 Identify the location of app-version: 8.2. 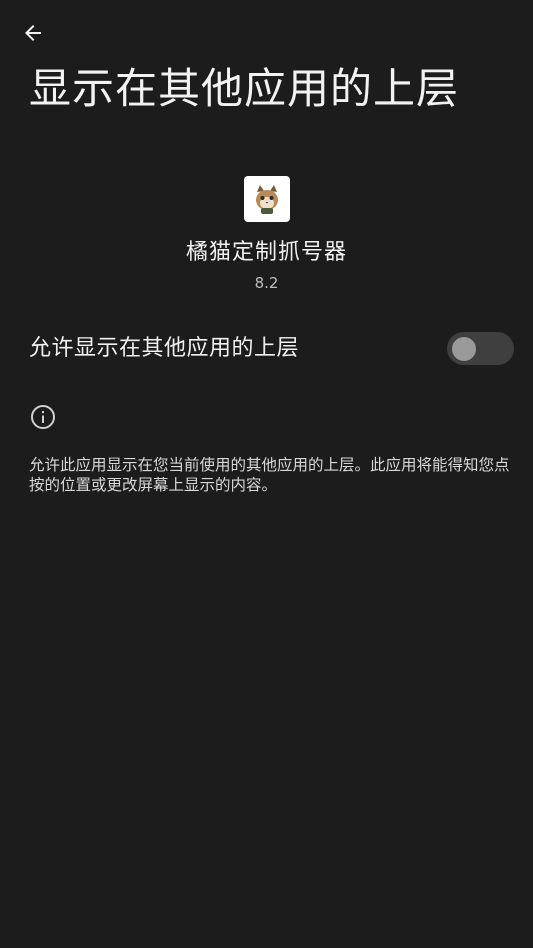
(266, 283).